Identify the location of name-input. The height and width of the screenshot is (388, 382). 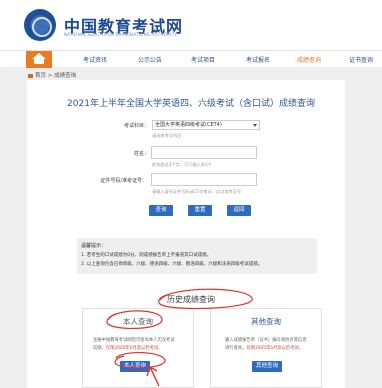
(204, 152).